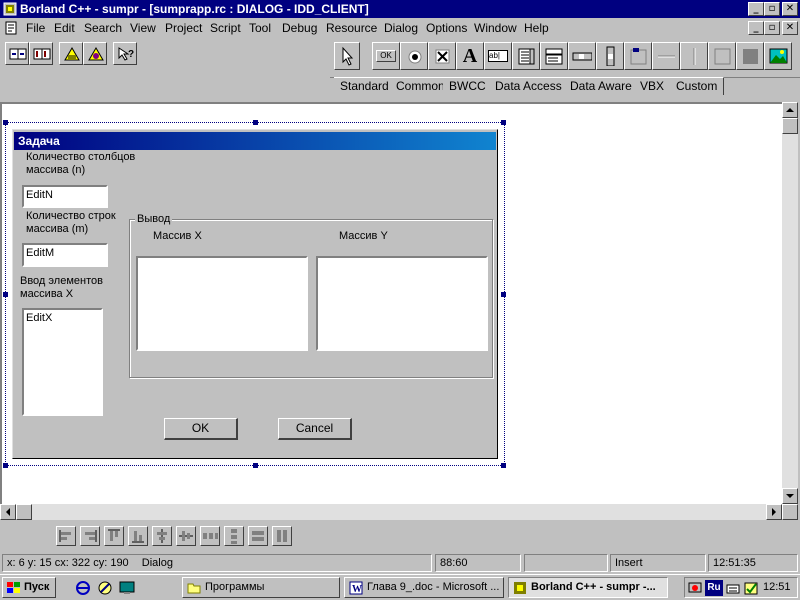 This screenshot has height=600, width=800. What do you see at coordinates (774, 512) in the screenshot?
I see `scroll-right-button` at bounding box center [774, 512].